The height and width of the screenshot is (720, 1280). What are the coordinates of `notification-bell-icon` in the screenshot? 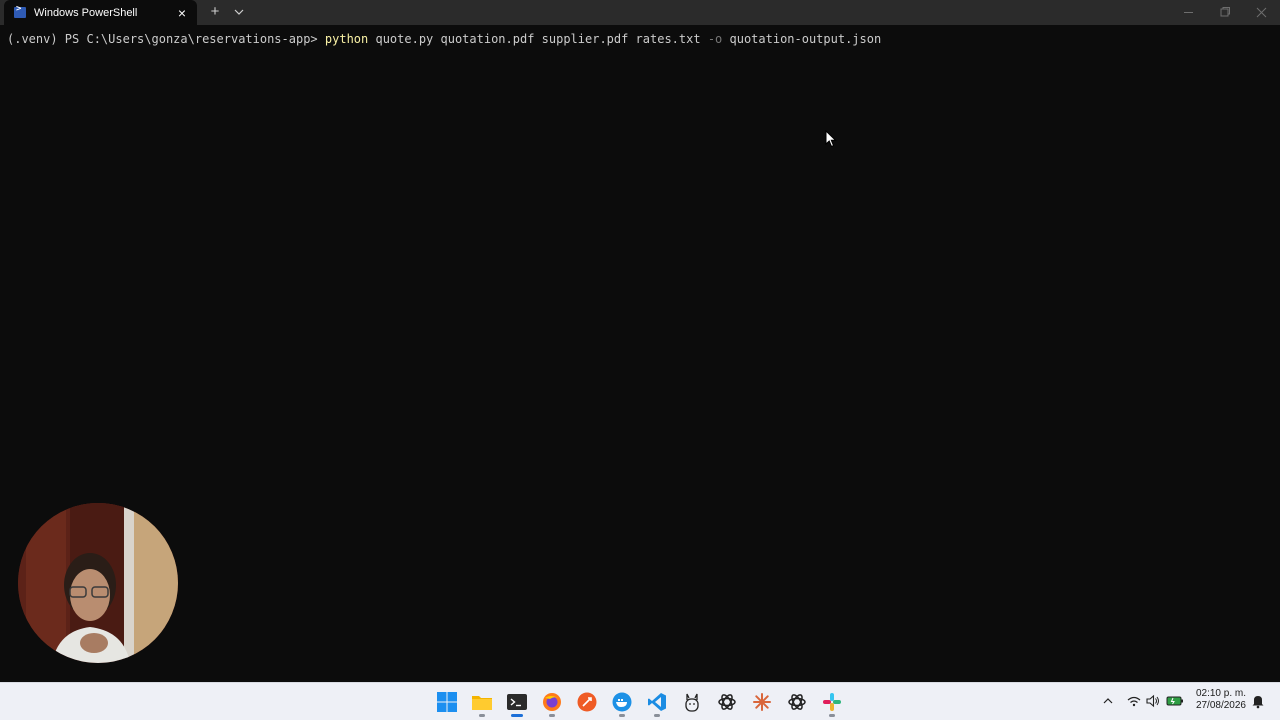 It's located at (1259, 701).